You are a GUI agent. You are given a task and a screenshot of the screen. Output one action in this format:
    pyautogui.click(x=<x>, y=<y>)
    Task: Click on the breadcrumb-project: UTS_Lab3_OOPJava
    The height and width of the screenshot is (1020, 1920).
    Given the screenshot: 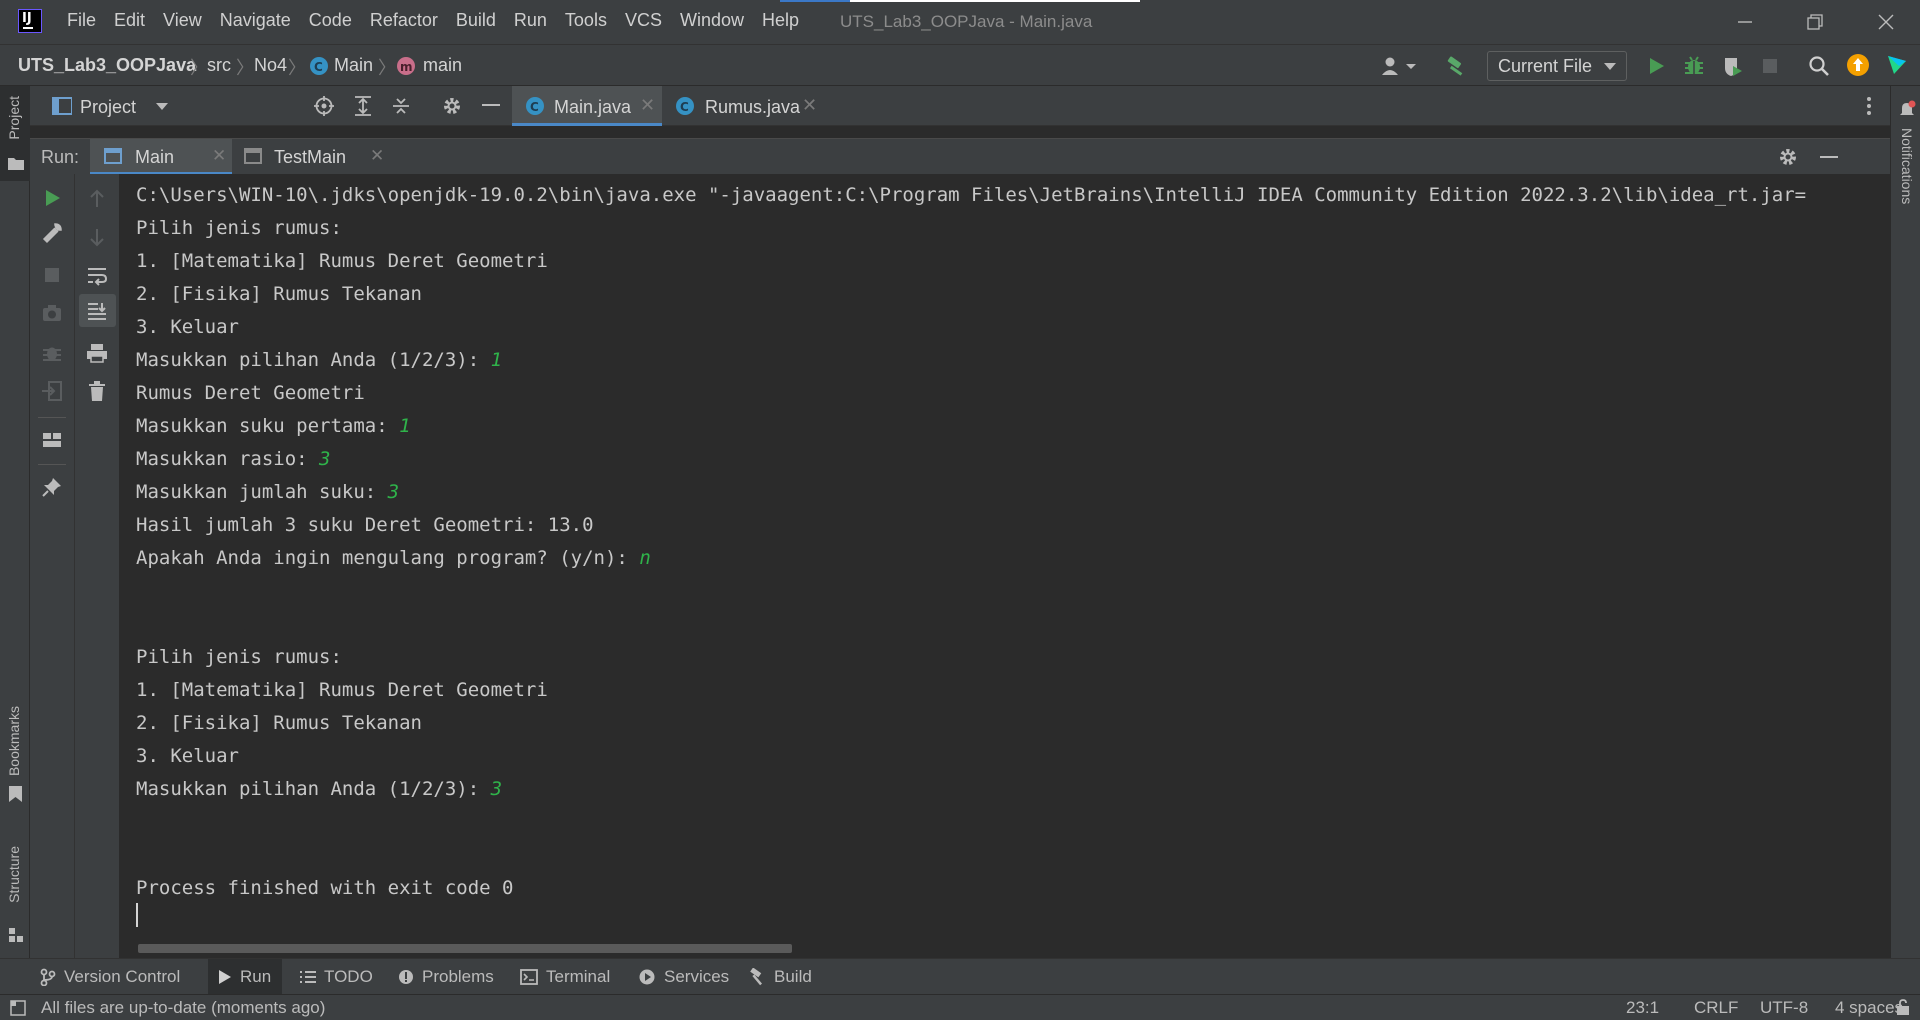 What is the action you would take?
    pyautogui.click(x=107, y=65)
    